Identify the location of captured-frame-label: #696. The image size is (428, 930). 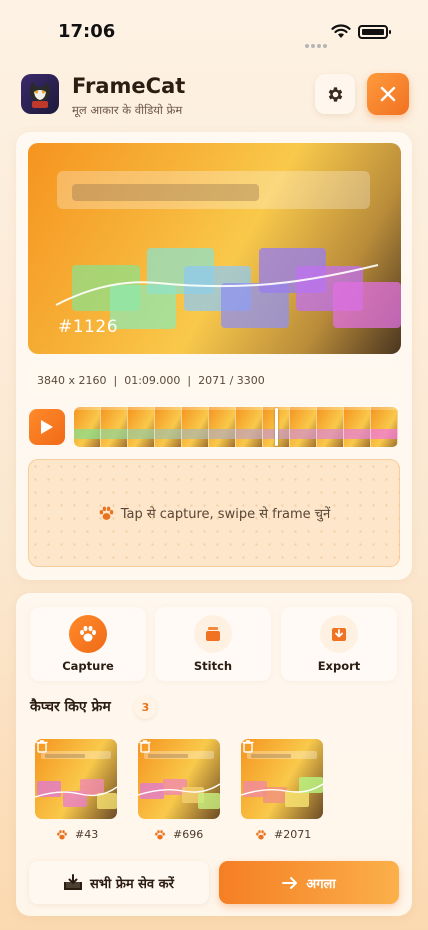
(178, 834).